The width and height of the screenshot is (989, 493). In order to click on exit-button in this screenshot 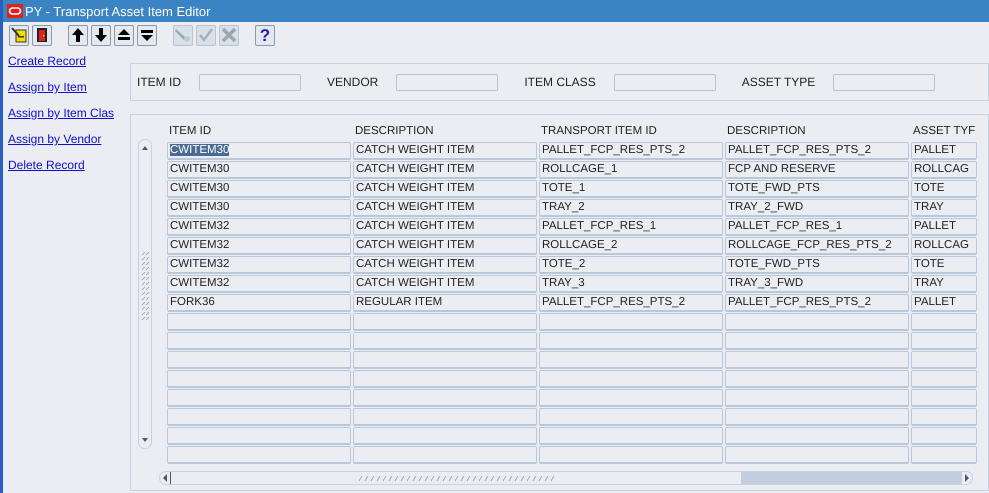, I will do `click(42, 35)`.